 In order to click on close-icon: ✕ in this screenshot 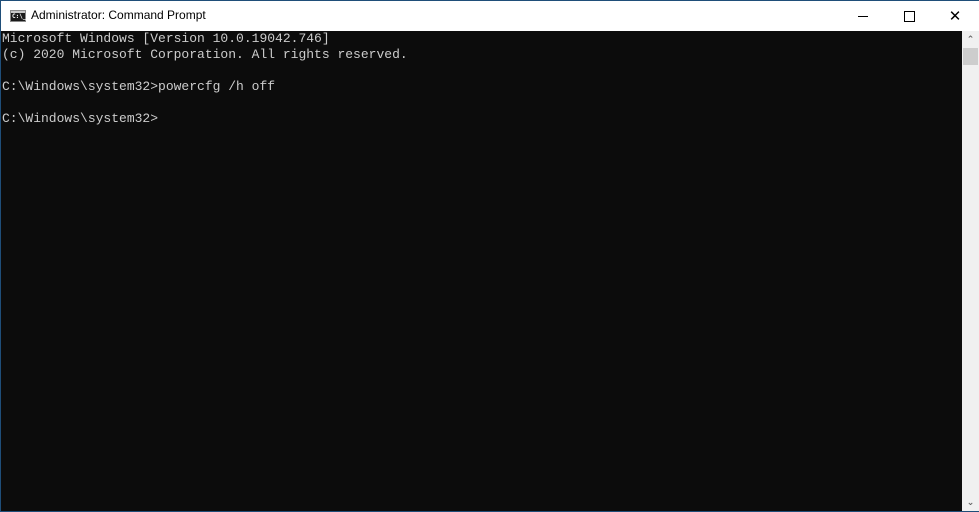, I will do `click(955, 16)`.